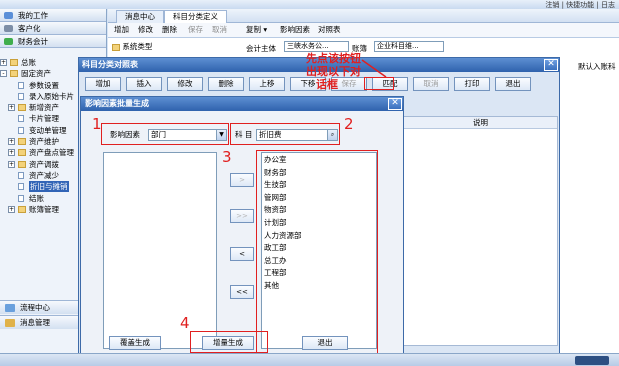 The width and height of the screenshot is (619, 366). Describe the element at coordinates (137, 46) in the screenshot. I see `system-type-label: 系统类型` at that location.